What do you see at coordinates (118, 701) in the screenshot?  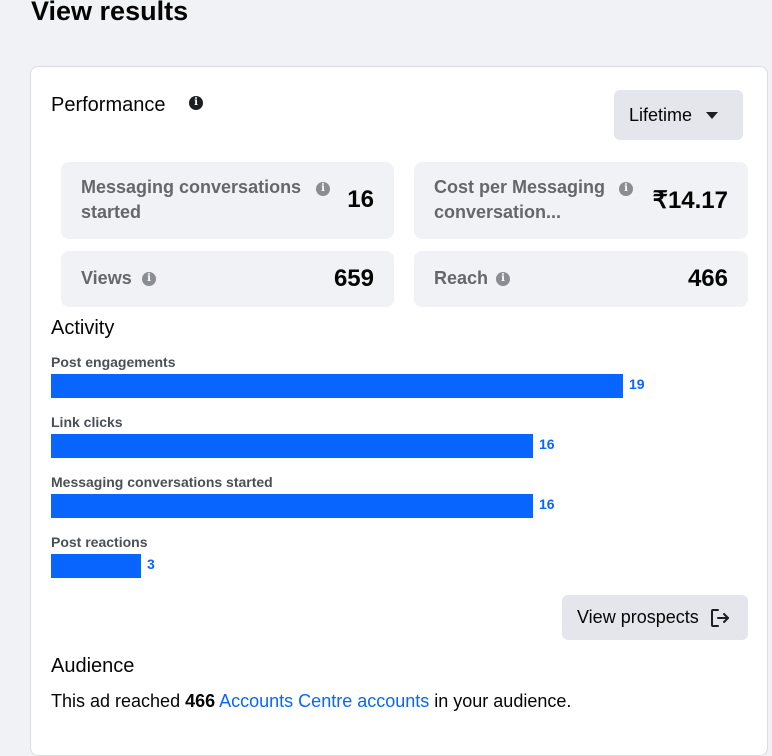 I see `audience-text-before: This ad reached` at bounding box center [118, 701].